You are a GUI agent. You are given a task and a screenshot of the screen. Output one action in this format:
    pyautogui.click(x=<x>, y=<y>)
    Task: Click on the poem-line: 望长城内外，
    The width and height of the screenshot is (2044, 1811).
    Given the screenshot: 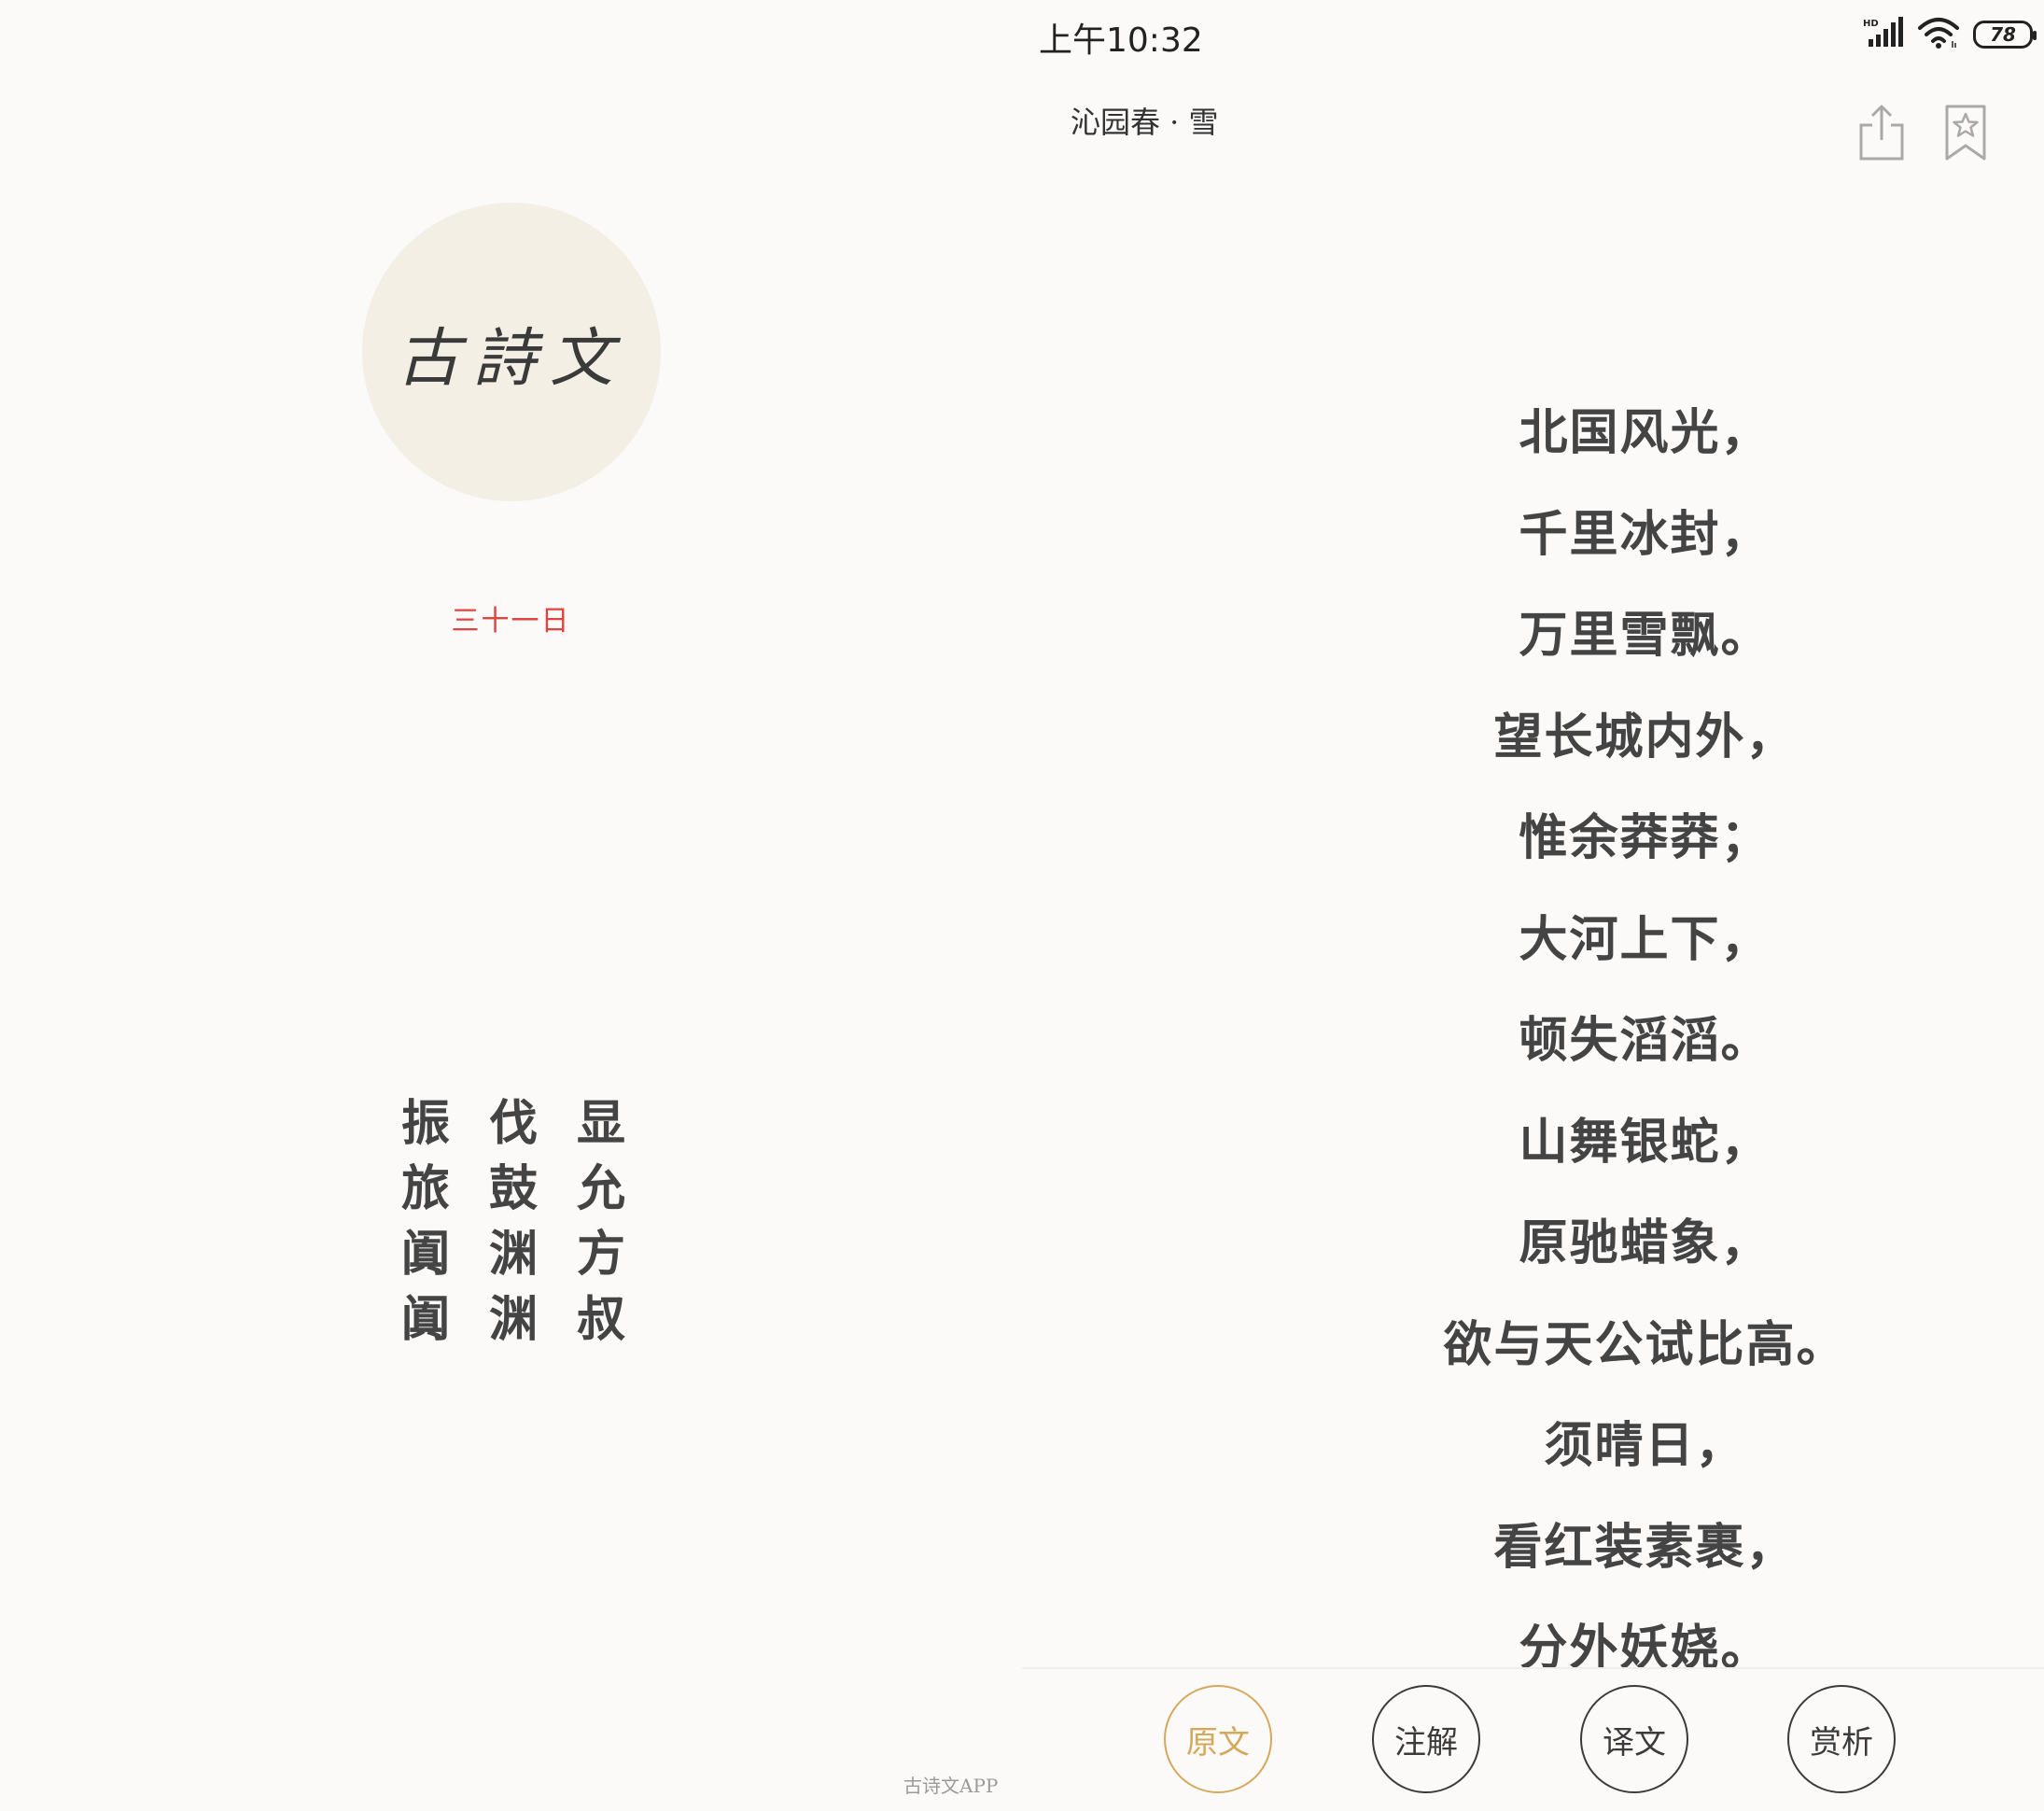 What is the action you would take?
    pyautogui.click(x=1645, y=736)
    